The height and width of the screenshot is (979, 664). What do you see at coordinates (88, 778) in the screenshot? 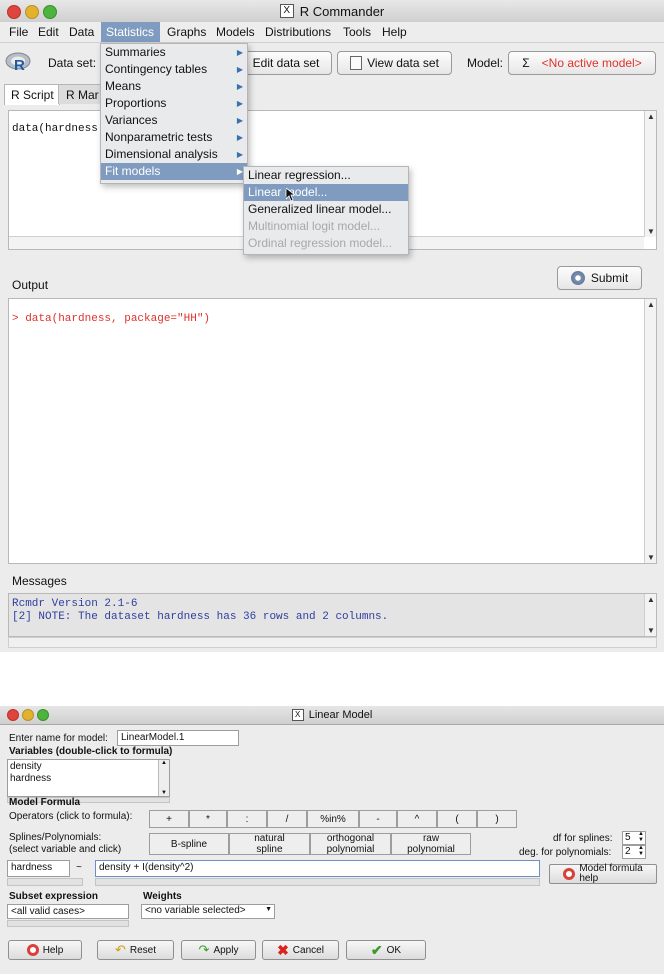
I see `variables-listbox: density hardness ▲ ▼` at bounding box center [88, 778].